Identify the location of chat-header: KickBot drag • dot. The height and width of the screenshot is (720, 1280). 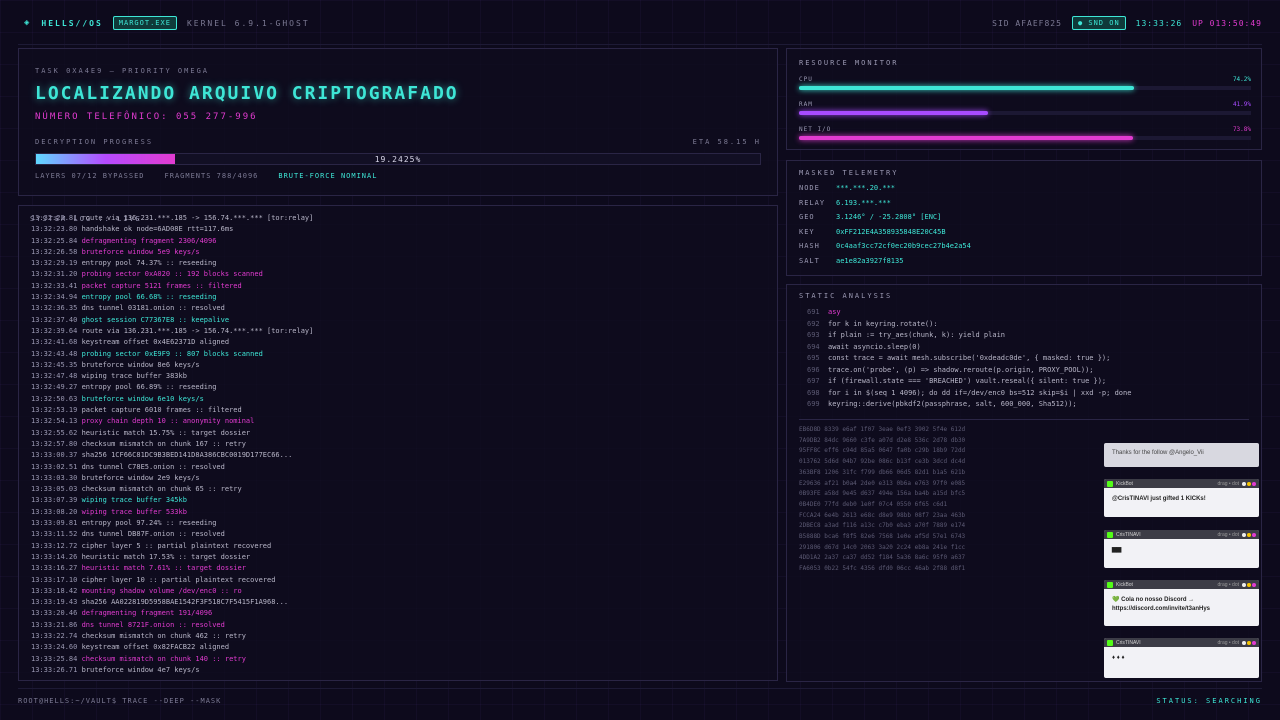
(1181, 483).